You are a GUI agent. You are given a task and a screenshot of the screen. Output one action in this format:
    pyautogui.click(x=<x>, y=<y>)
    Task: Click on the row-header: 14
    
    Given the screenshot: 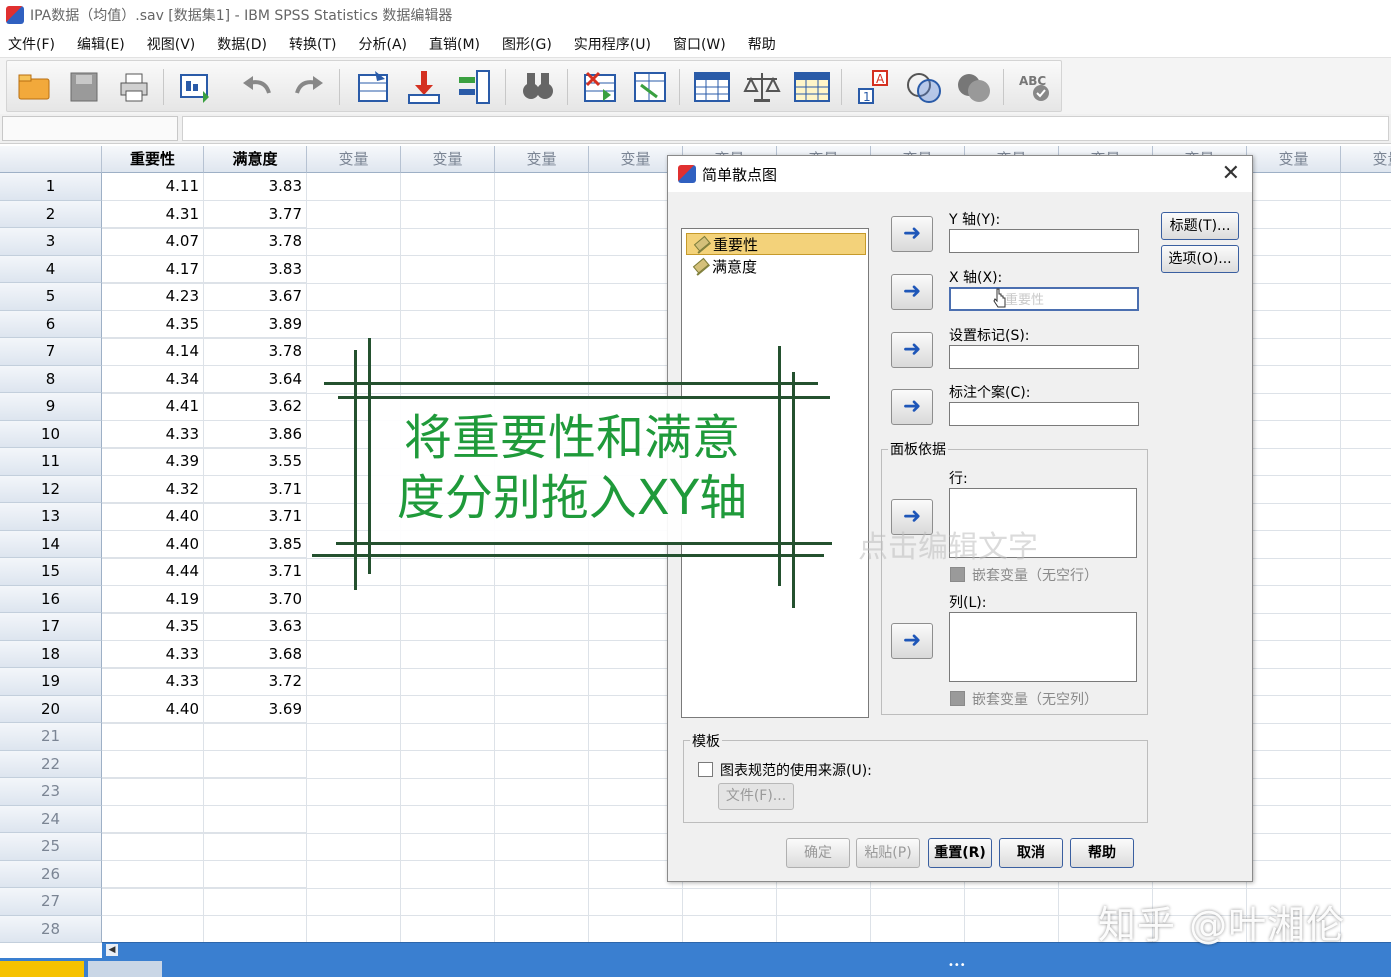 What is the action you would take?
    pyautogui.click(x=51, y=544)
    